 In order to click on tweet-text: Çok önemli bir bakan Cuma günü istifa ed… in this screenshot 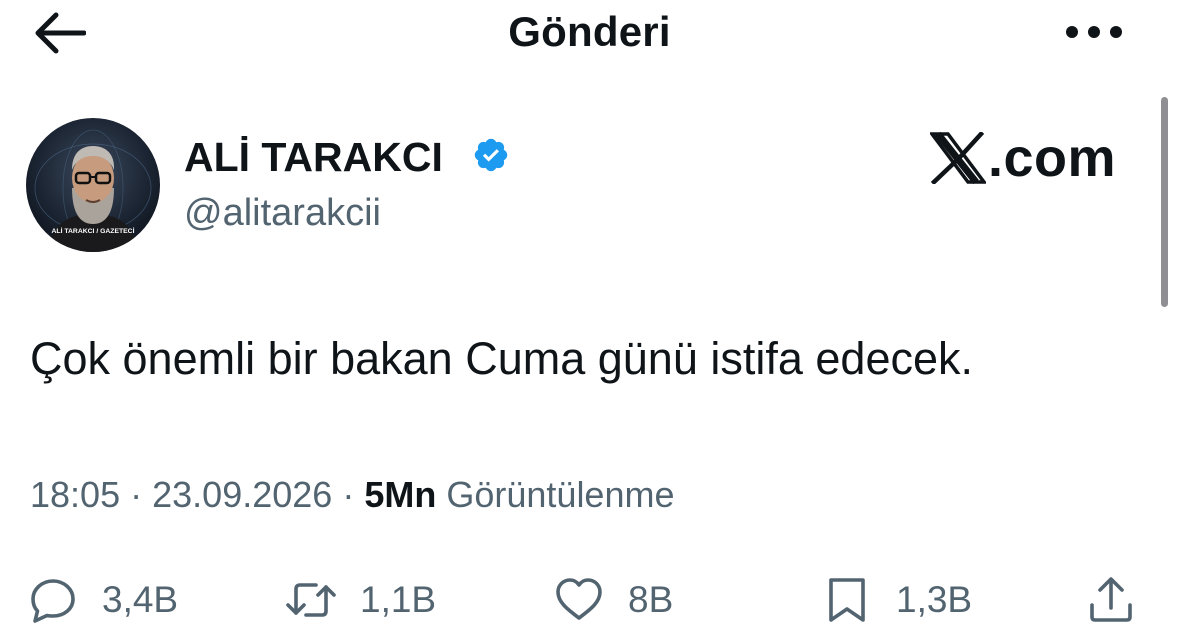, I will do `click(502, 358)`.